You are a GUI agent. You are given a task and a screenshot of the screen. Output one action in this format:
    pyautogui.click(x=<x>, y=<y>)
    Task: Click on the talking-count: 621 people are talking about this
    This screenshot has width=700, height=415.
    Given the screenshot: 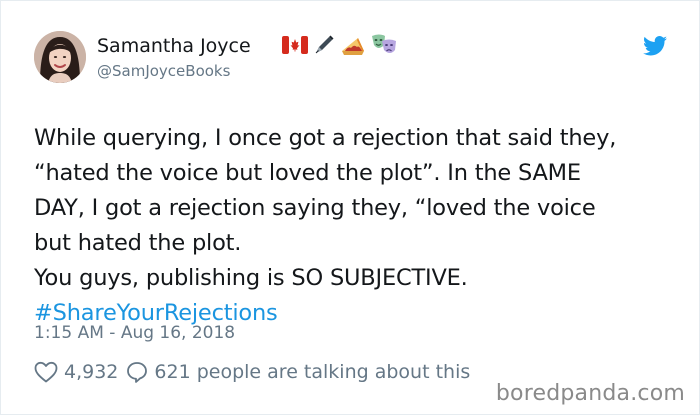 What is the action you would take?
    pyautogui.click(x=312, y=372)
    